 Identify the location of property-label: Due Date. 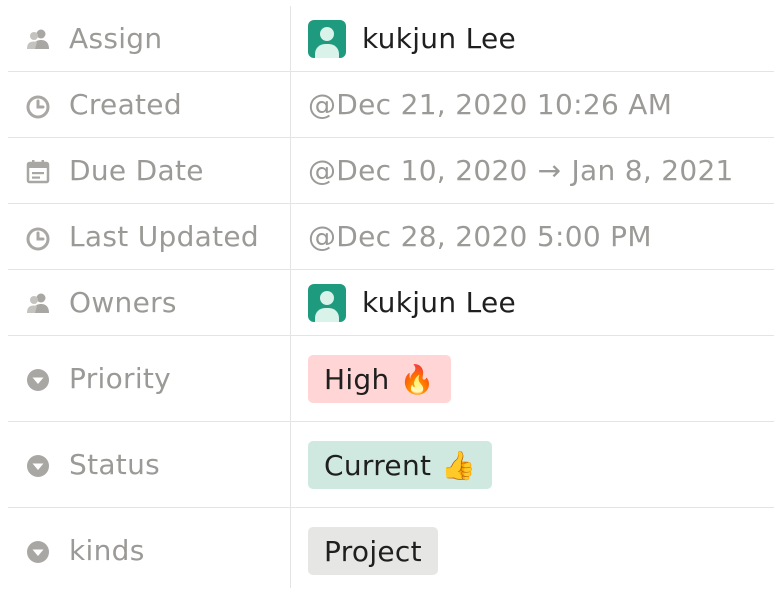
(136, 170).